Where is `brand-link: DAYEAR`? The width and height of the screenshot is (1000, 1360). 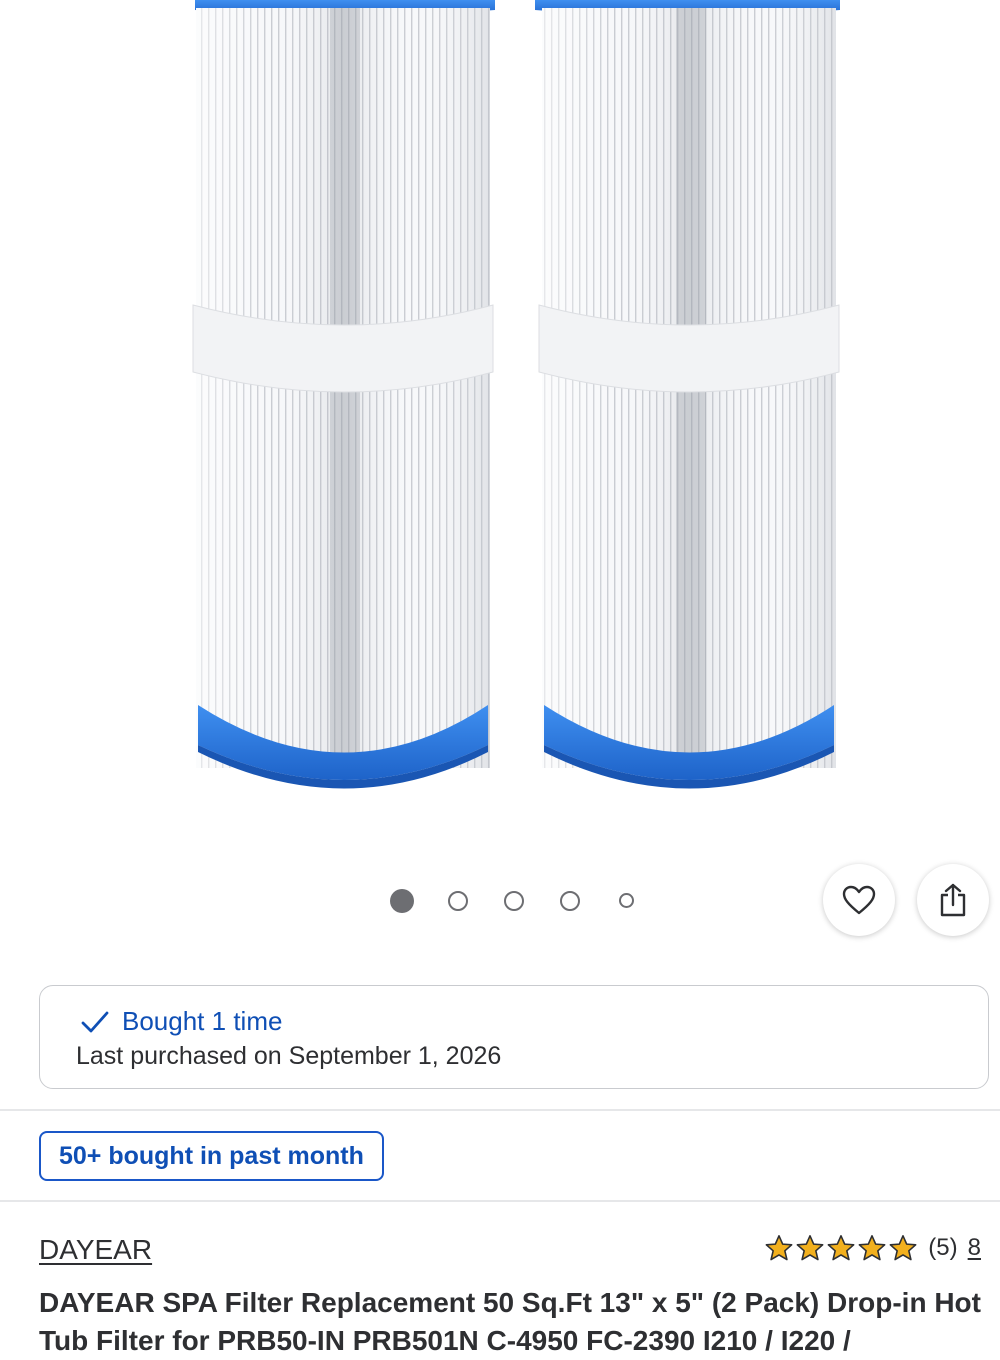 brand-link: DAYEAR is located at coordinates (95, 1250).